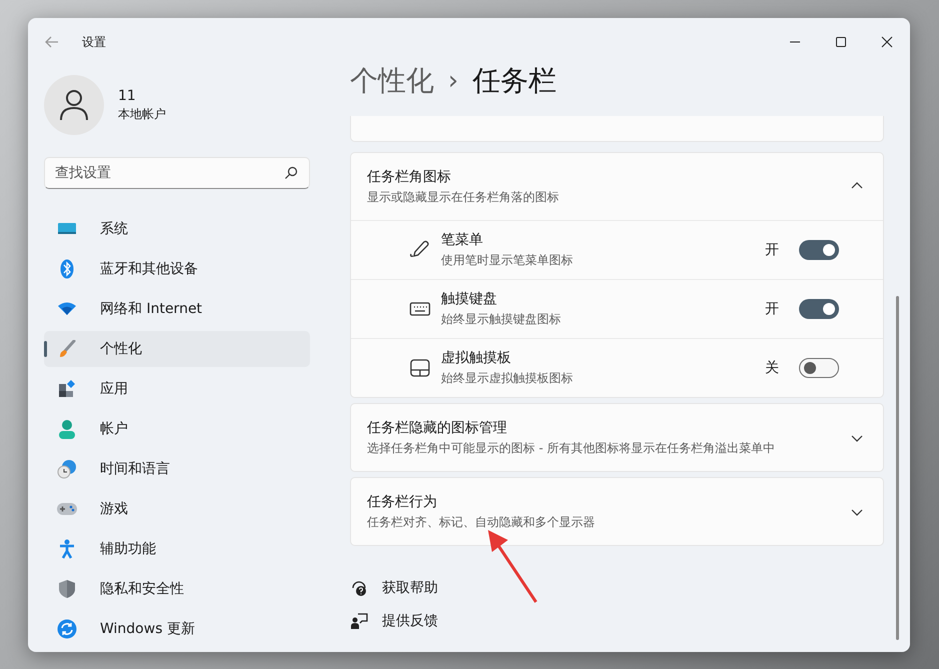 This screenshot has height=669, width=939. Describe the element at coordinates (177, 429) in the screenshot. I see `nav-item: 帐户` at that location.